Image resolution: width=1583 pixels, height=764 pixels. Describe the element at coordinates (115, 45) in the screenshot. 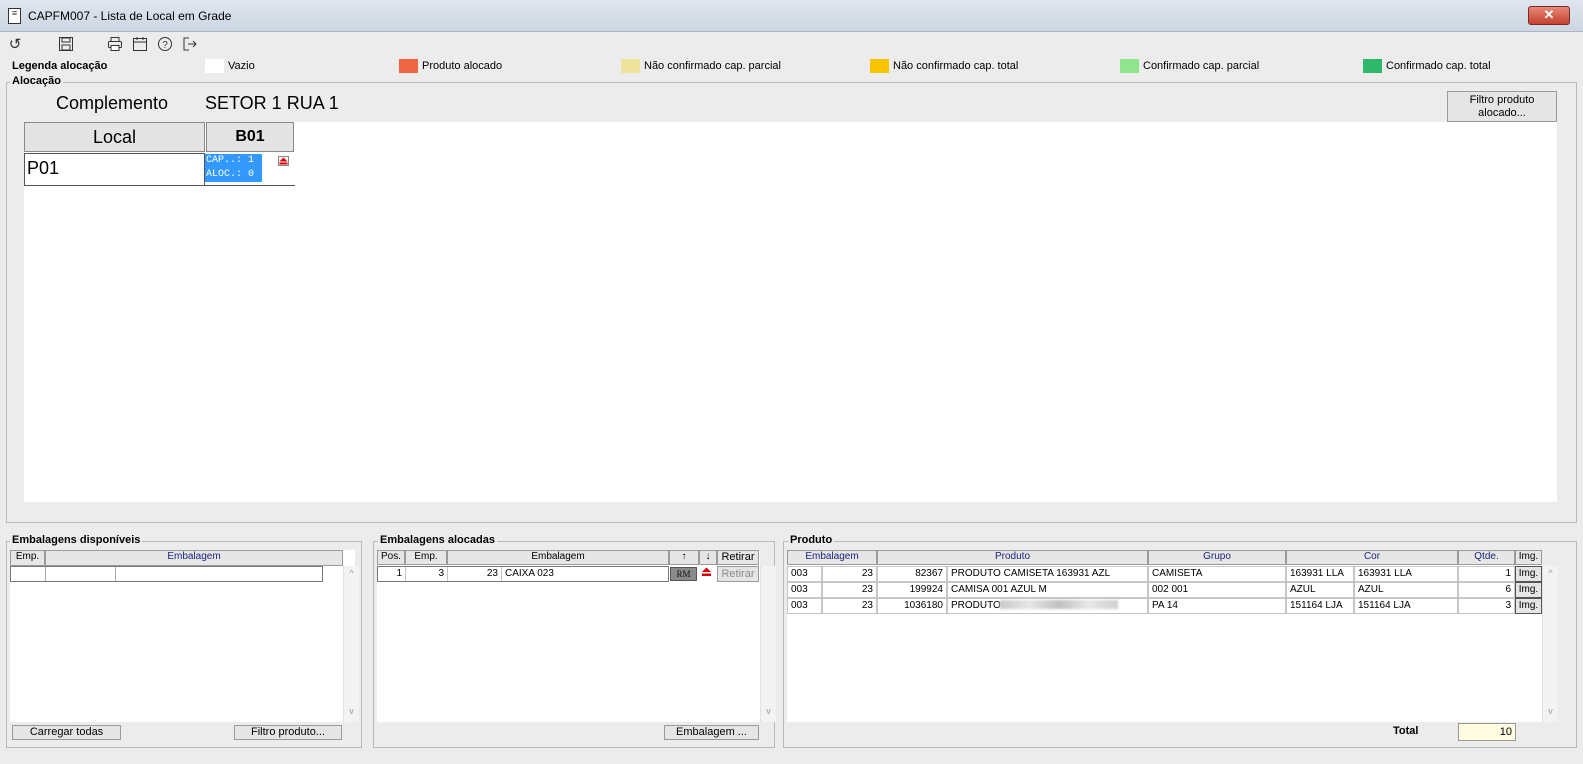

I see `print-icon` at that location.